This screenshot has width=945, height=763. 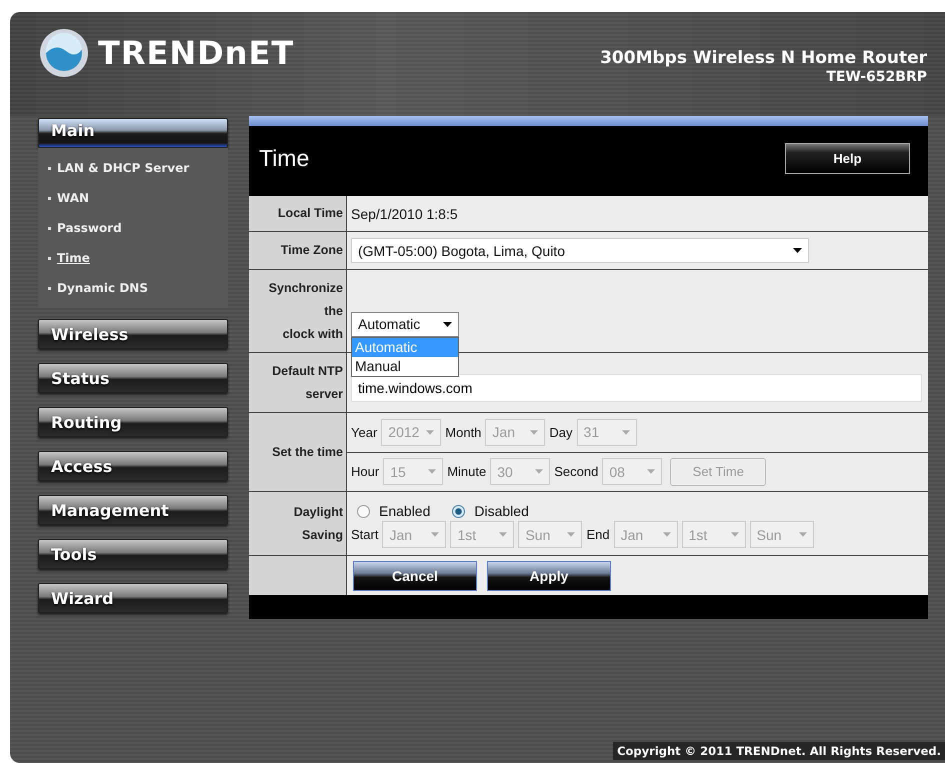 What do you see at coordinates (284, 158) in the screenshot?
I see `page-title: Time` at bounding box center [284, 158].